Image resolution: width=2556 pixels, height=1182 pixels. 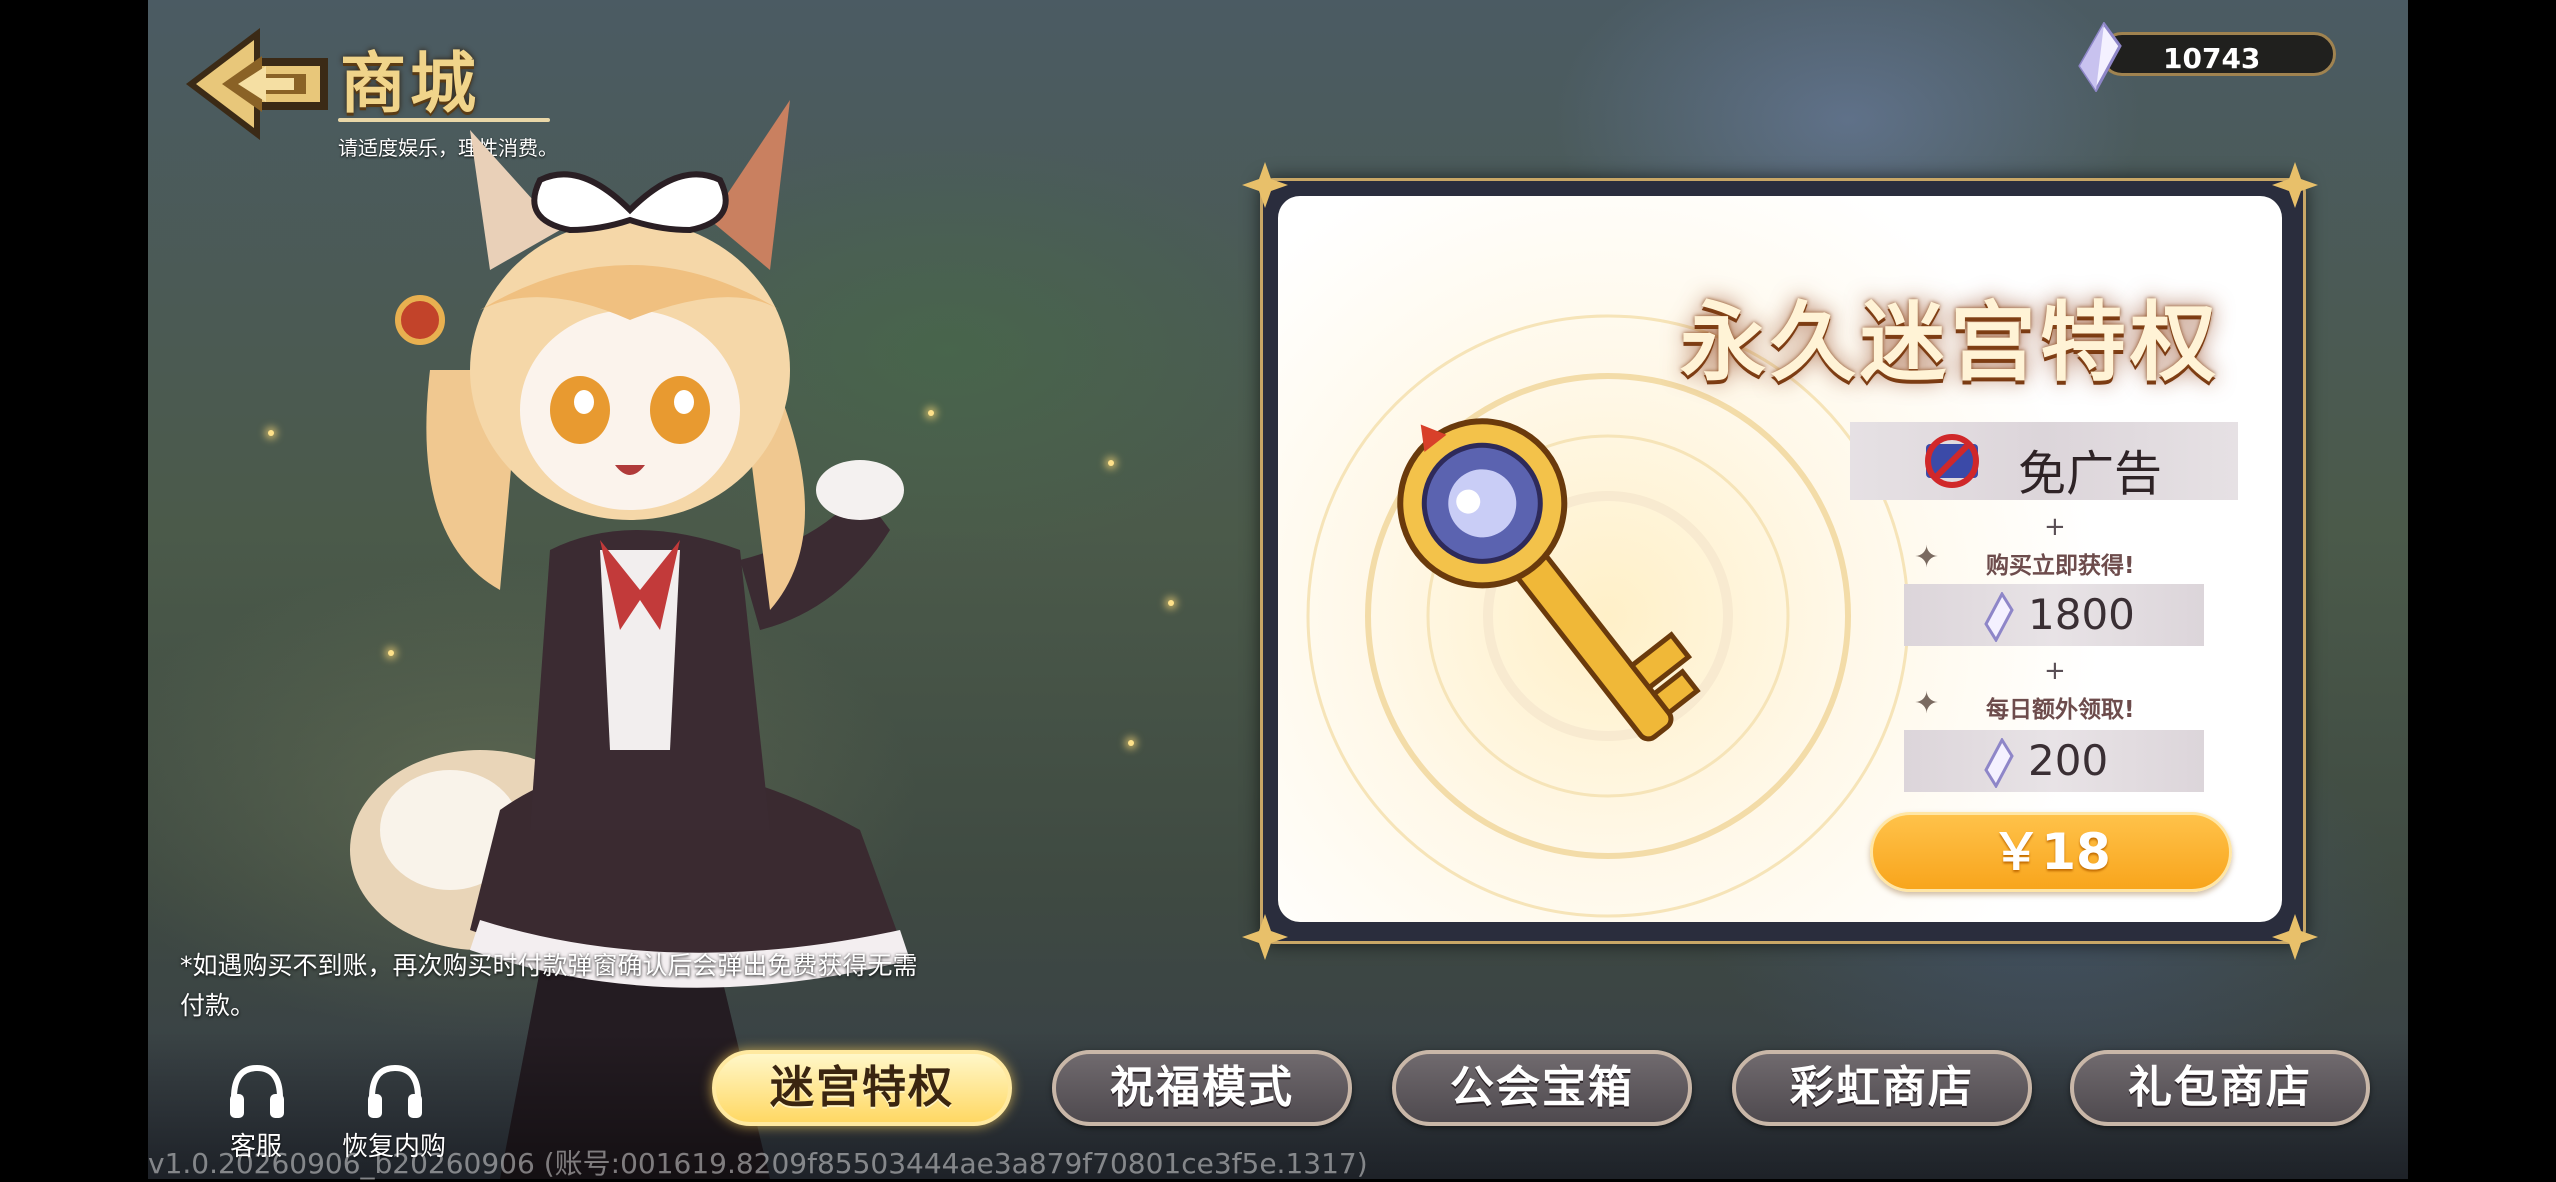 What do you see at coordinates (1952, 461) in the screenshot?
I see `no-ads-icon` at bounding box center [1952, 461].